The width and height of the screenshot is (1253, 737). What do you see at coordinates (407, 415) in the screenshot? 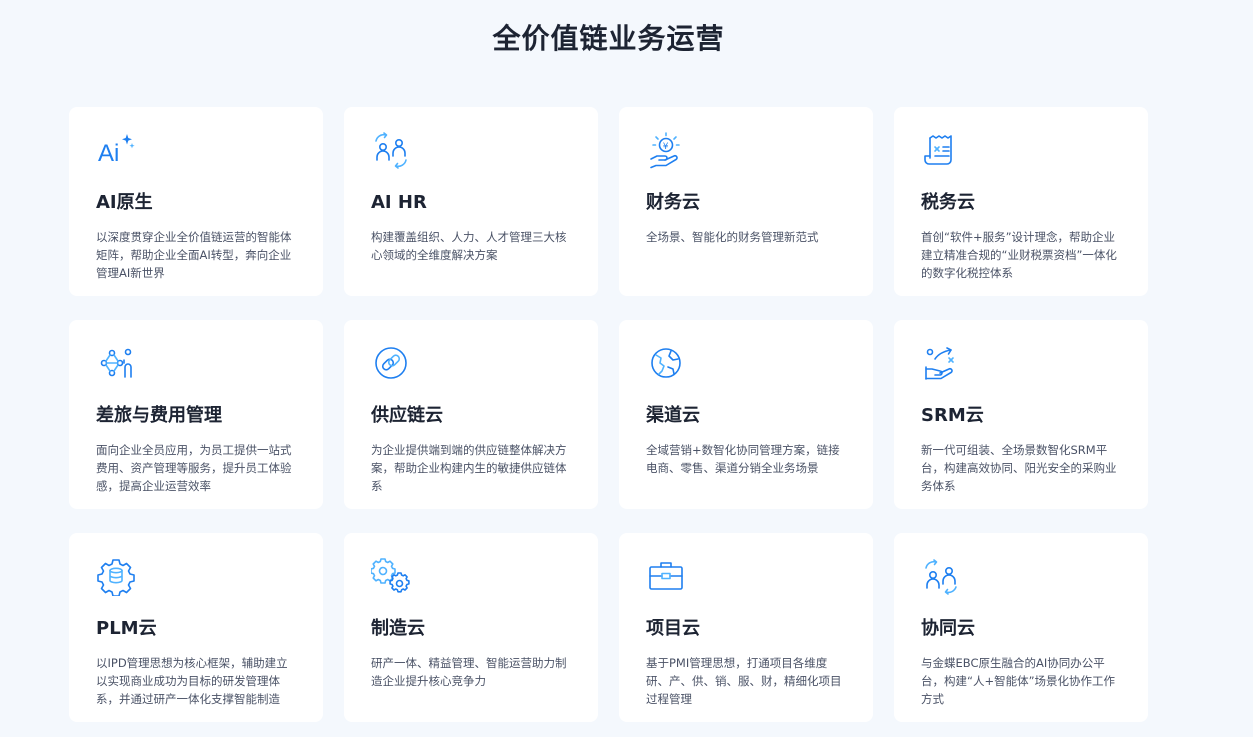
I see `card-title: 供应链云` at bounding box center [407, 415].